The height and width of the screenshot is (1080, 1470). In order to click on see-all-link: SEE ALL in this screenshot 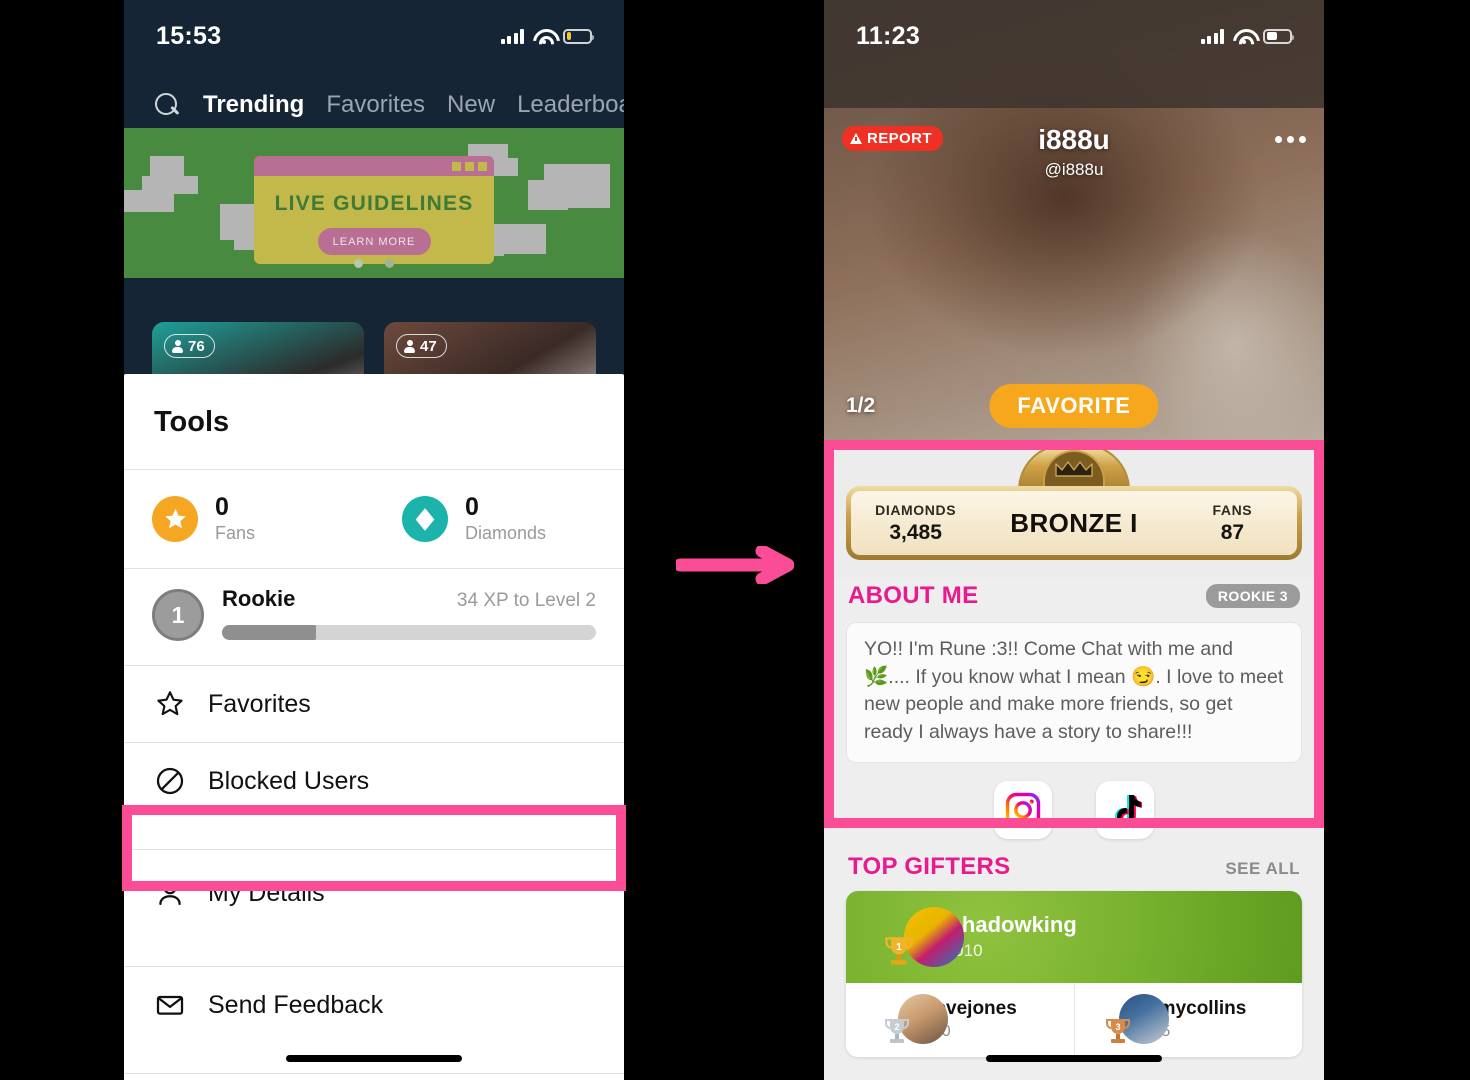, I will do `click(1262, 869)`.